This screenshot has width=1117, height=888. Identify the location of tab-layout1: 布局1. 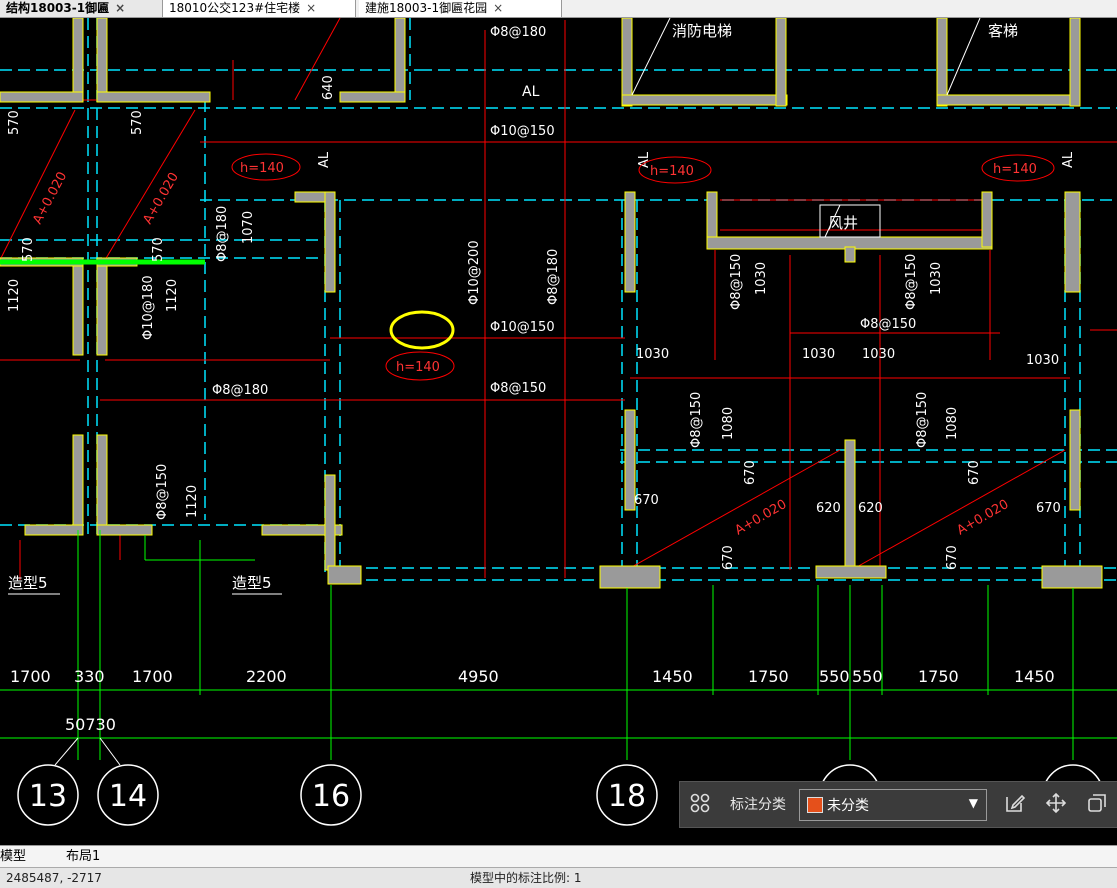
(91, 857).